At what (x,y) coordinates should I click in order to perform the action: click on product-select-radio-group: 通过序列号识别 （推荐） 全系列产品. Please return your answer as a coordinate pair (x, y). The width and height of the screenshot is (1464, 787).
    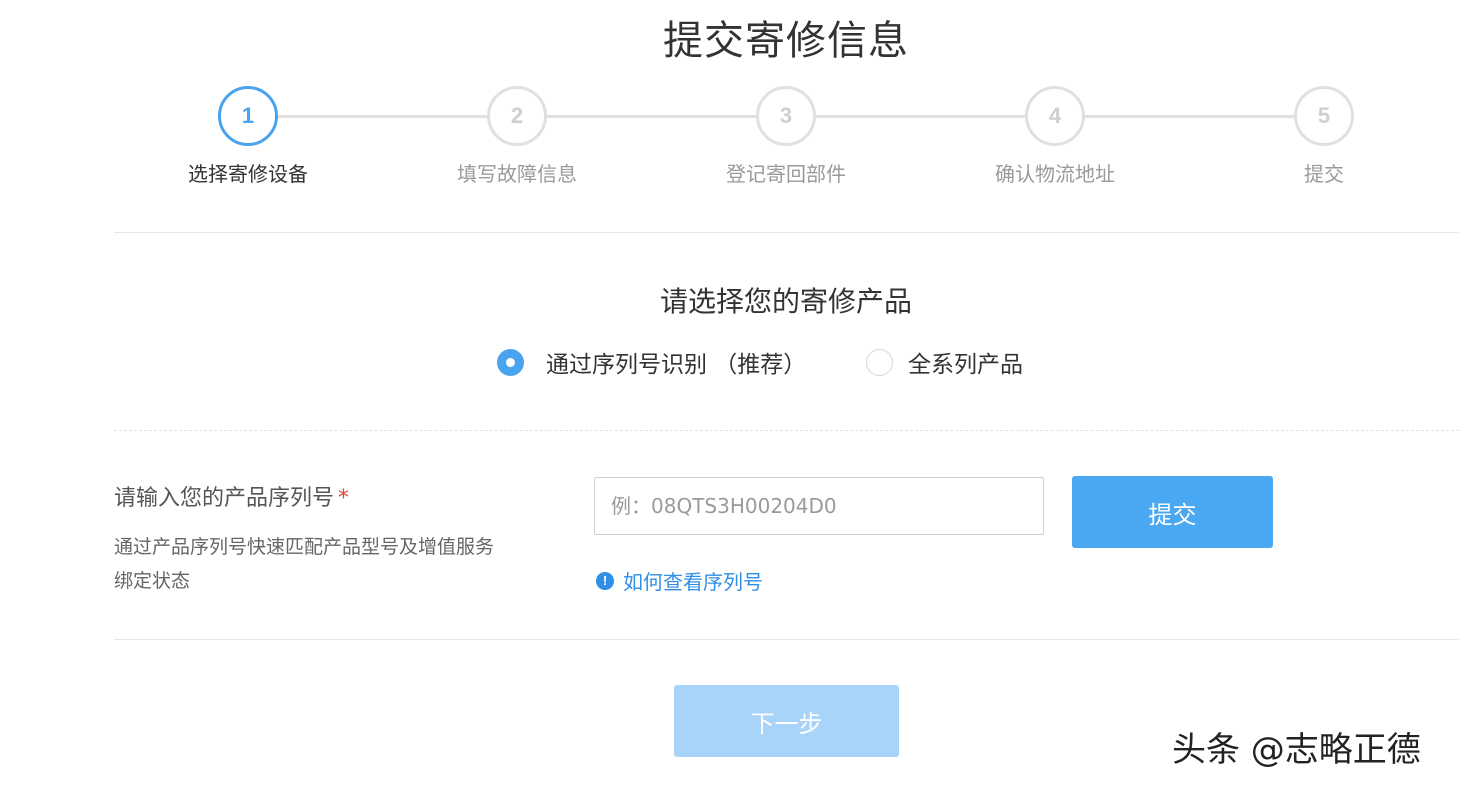
    Looking at the image, I should click on (732, 365).